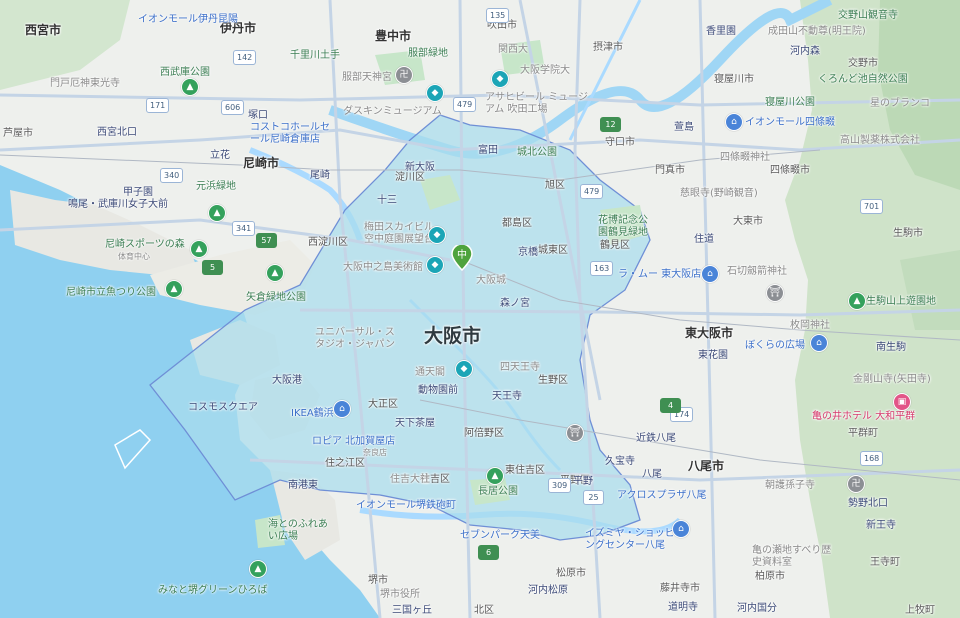  What do you see at coordinates (312, 414) in the screenshot?
I see `label-ikea: IKEA鶴浜` at bounding box center [312, 414].